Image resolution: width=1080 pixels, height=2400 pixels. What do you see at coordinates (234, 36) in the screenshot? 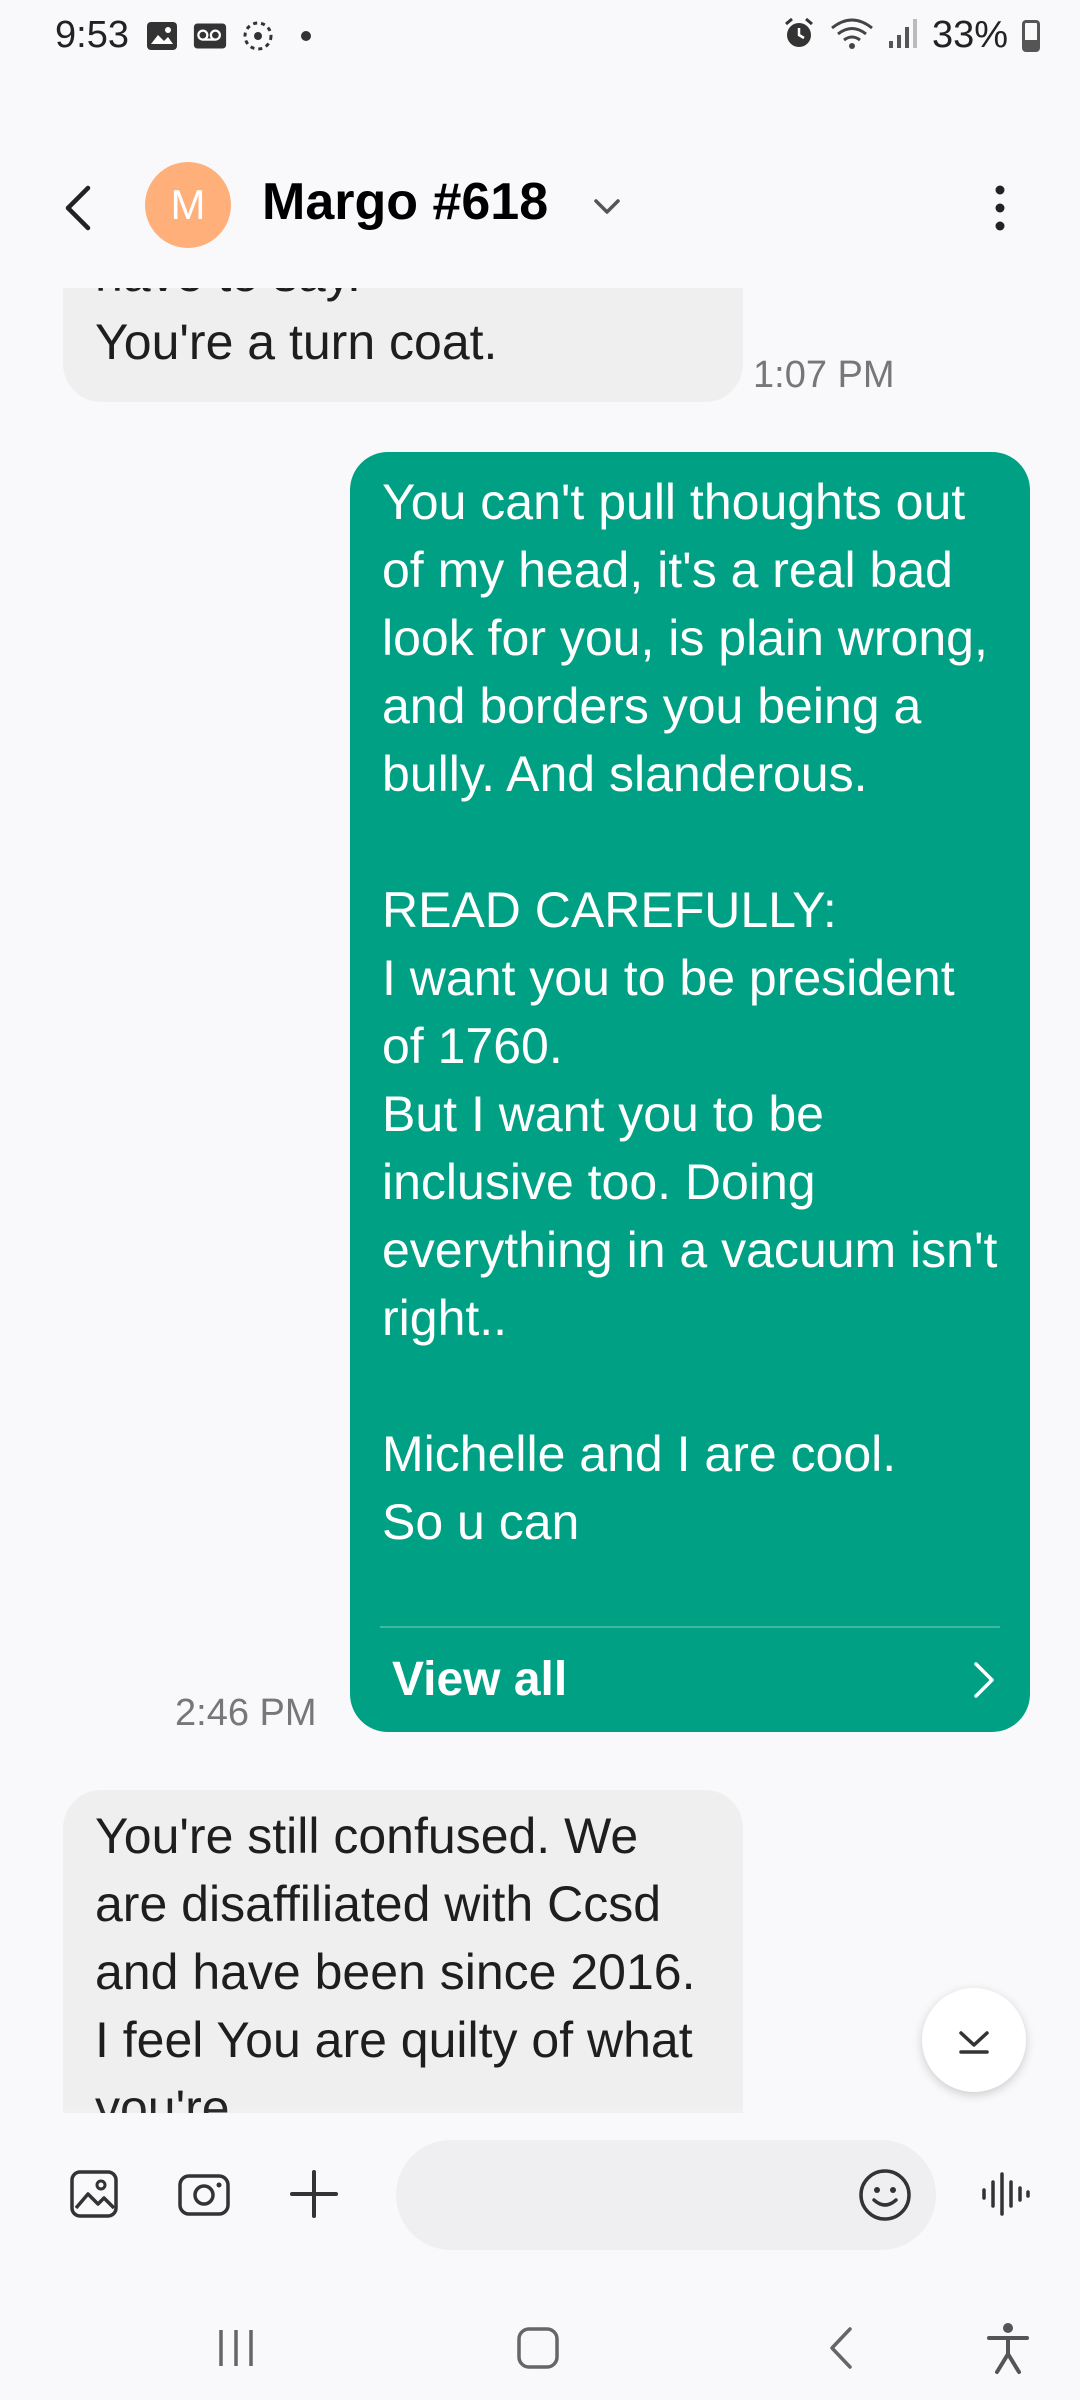
I see `status-icons-left` at bounding box center [234, 36].